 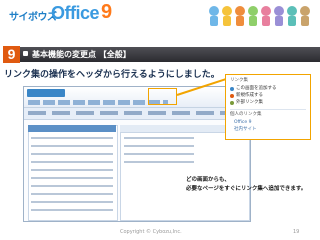 I want to click on menu-item-new: 新規作成する, so click(x=249, y=96).